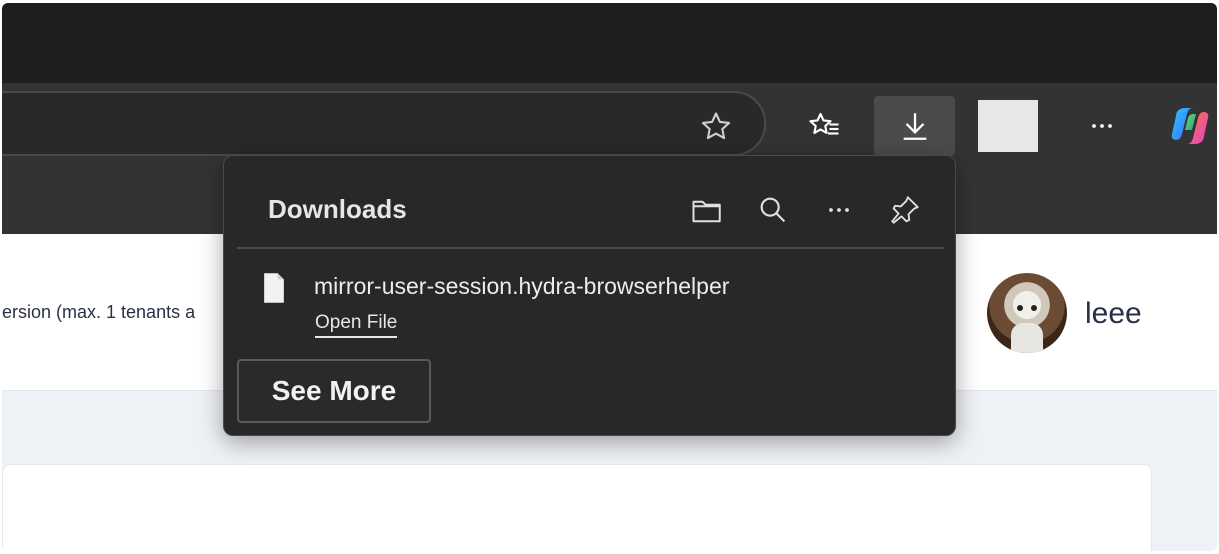 The image size is (1219, 554). I want to click on favorites-button, so click(825, 126).